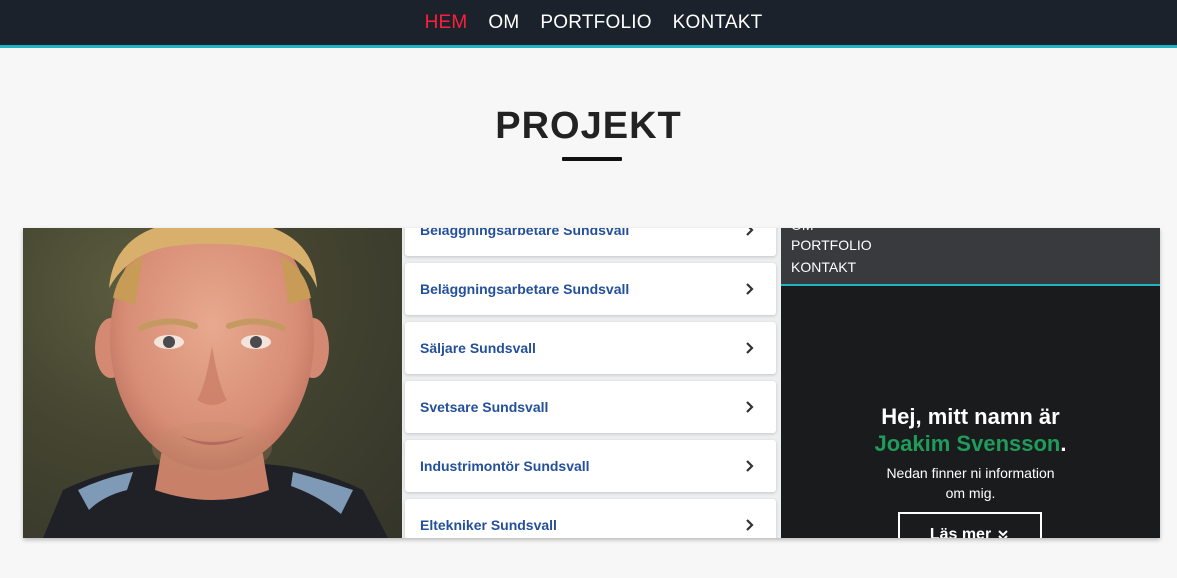 The width and height of the screenshot is (1177, 578). I want to click on nav-link-portfolio: PORTFOLIO, so click(595, 23).